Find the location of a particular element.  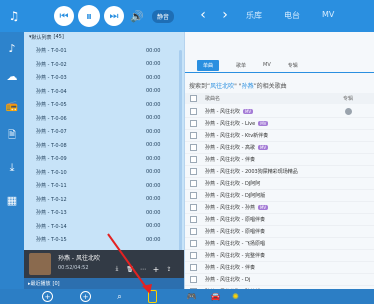

play-pause-button: ⏸ is located at coordinates (89, 16).